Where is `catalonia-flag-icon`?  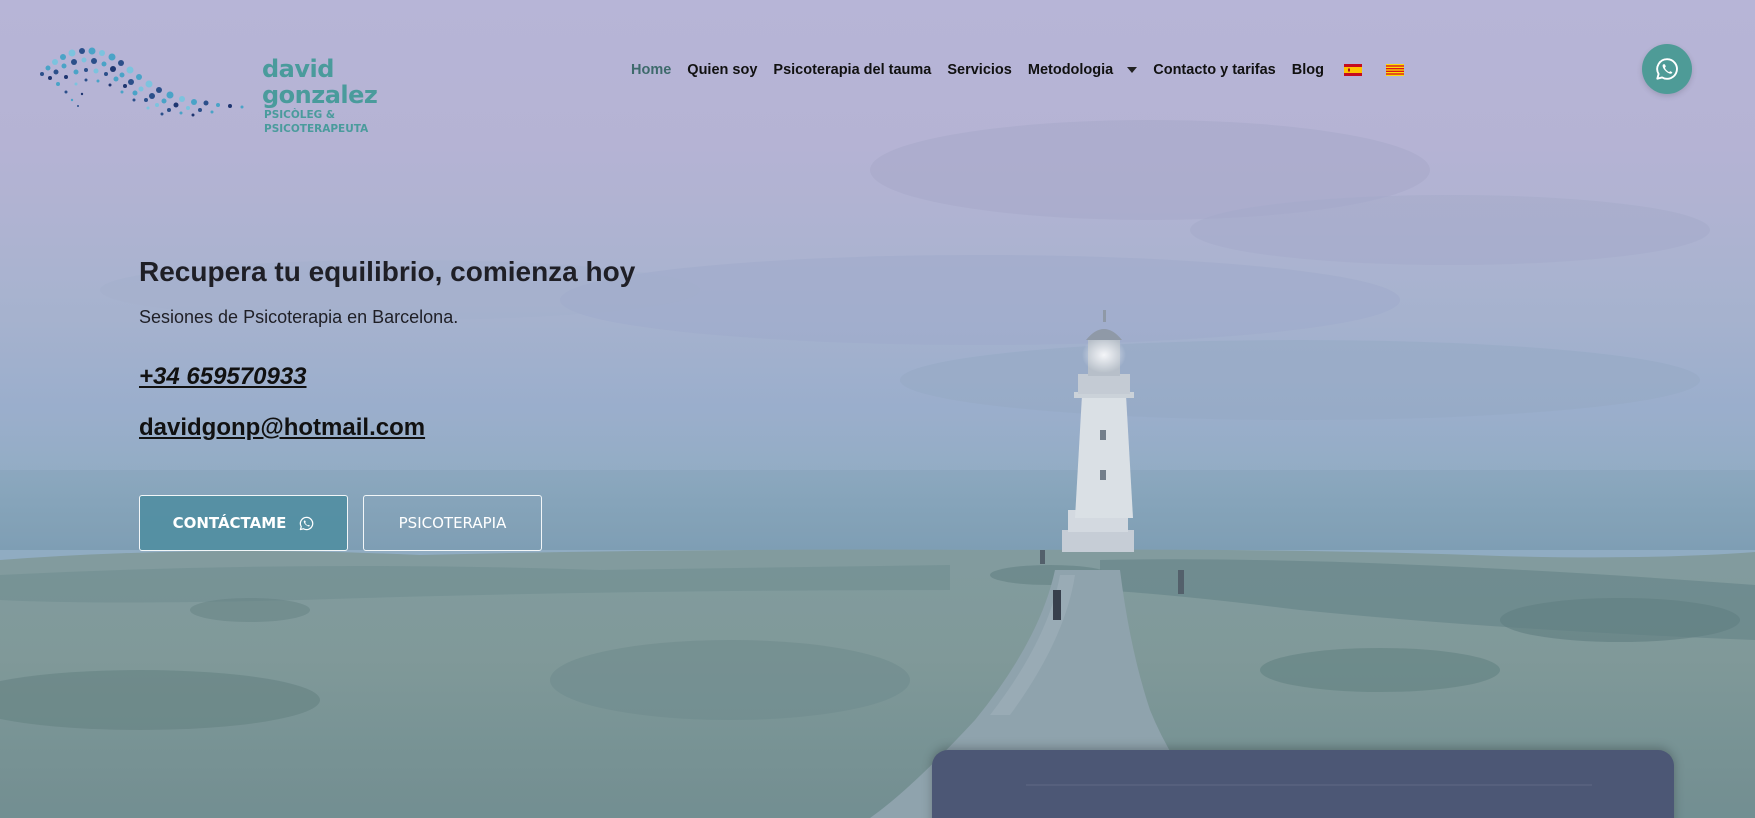
catalonia-flag-icon is located at coordinates (1394, 70).